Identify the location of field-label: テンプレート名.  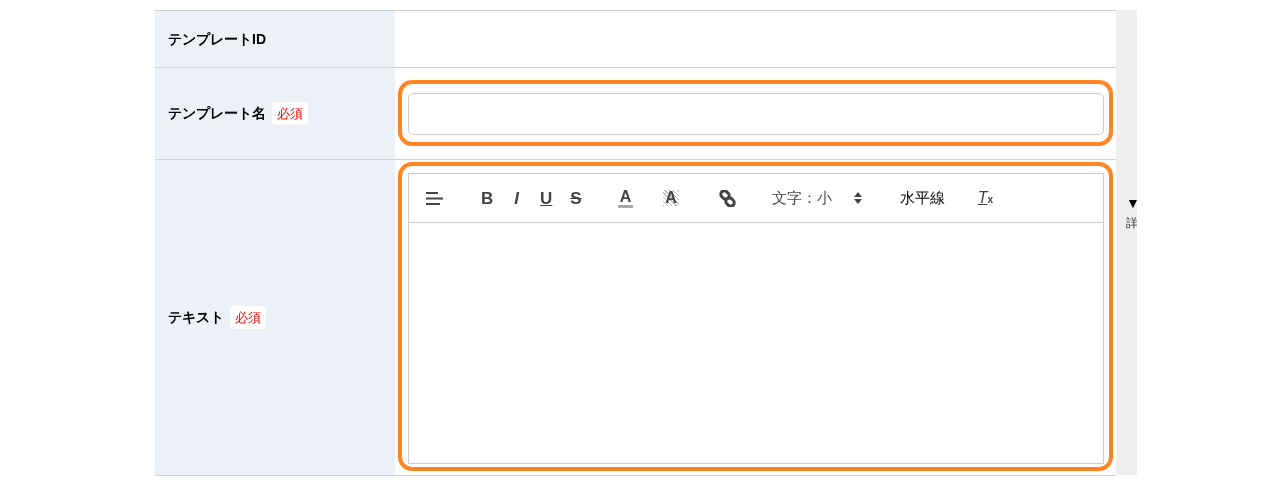
(217, 113).